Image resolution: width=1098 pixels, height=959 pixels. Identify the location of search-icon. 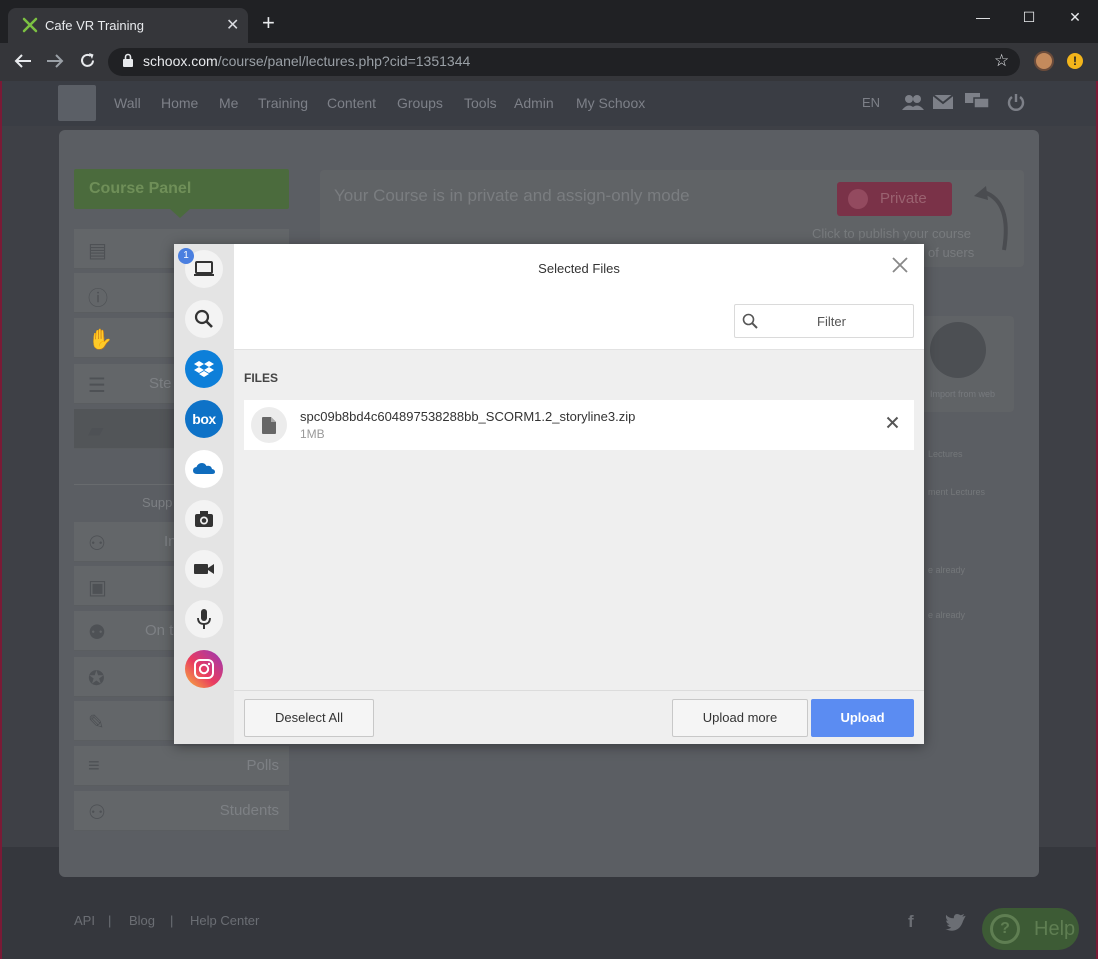
(203, 318).